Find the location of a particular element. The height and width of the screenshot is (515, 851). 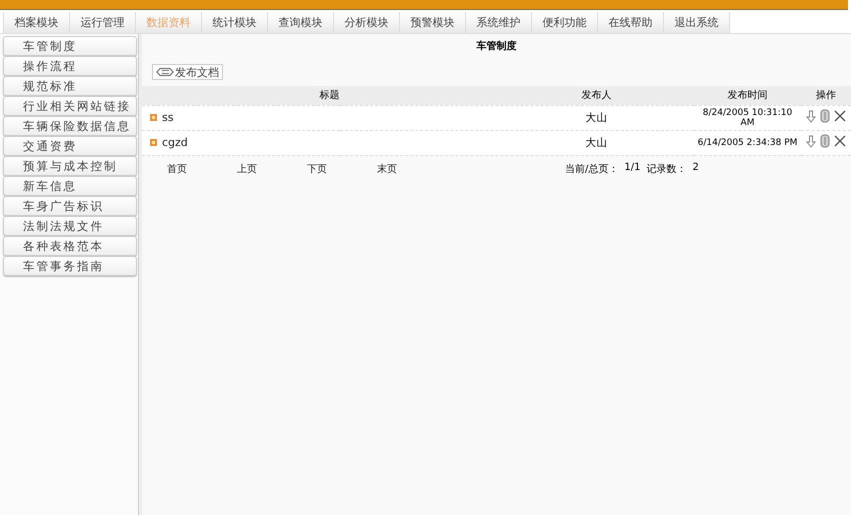

sidebar-item: 规范标准 is located at coordinates (70, 86).